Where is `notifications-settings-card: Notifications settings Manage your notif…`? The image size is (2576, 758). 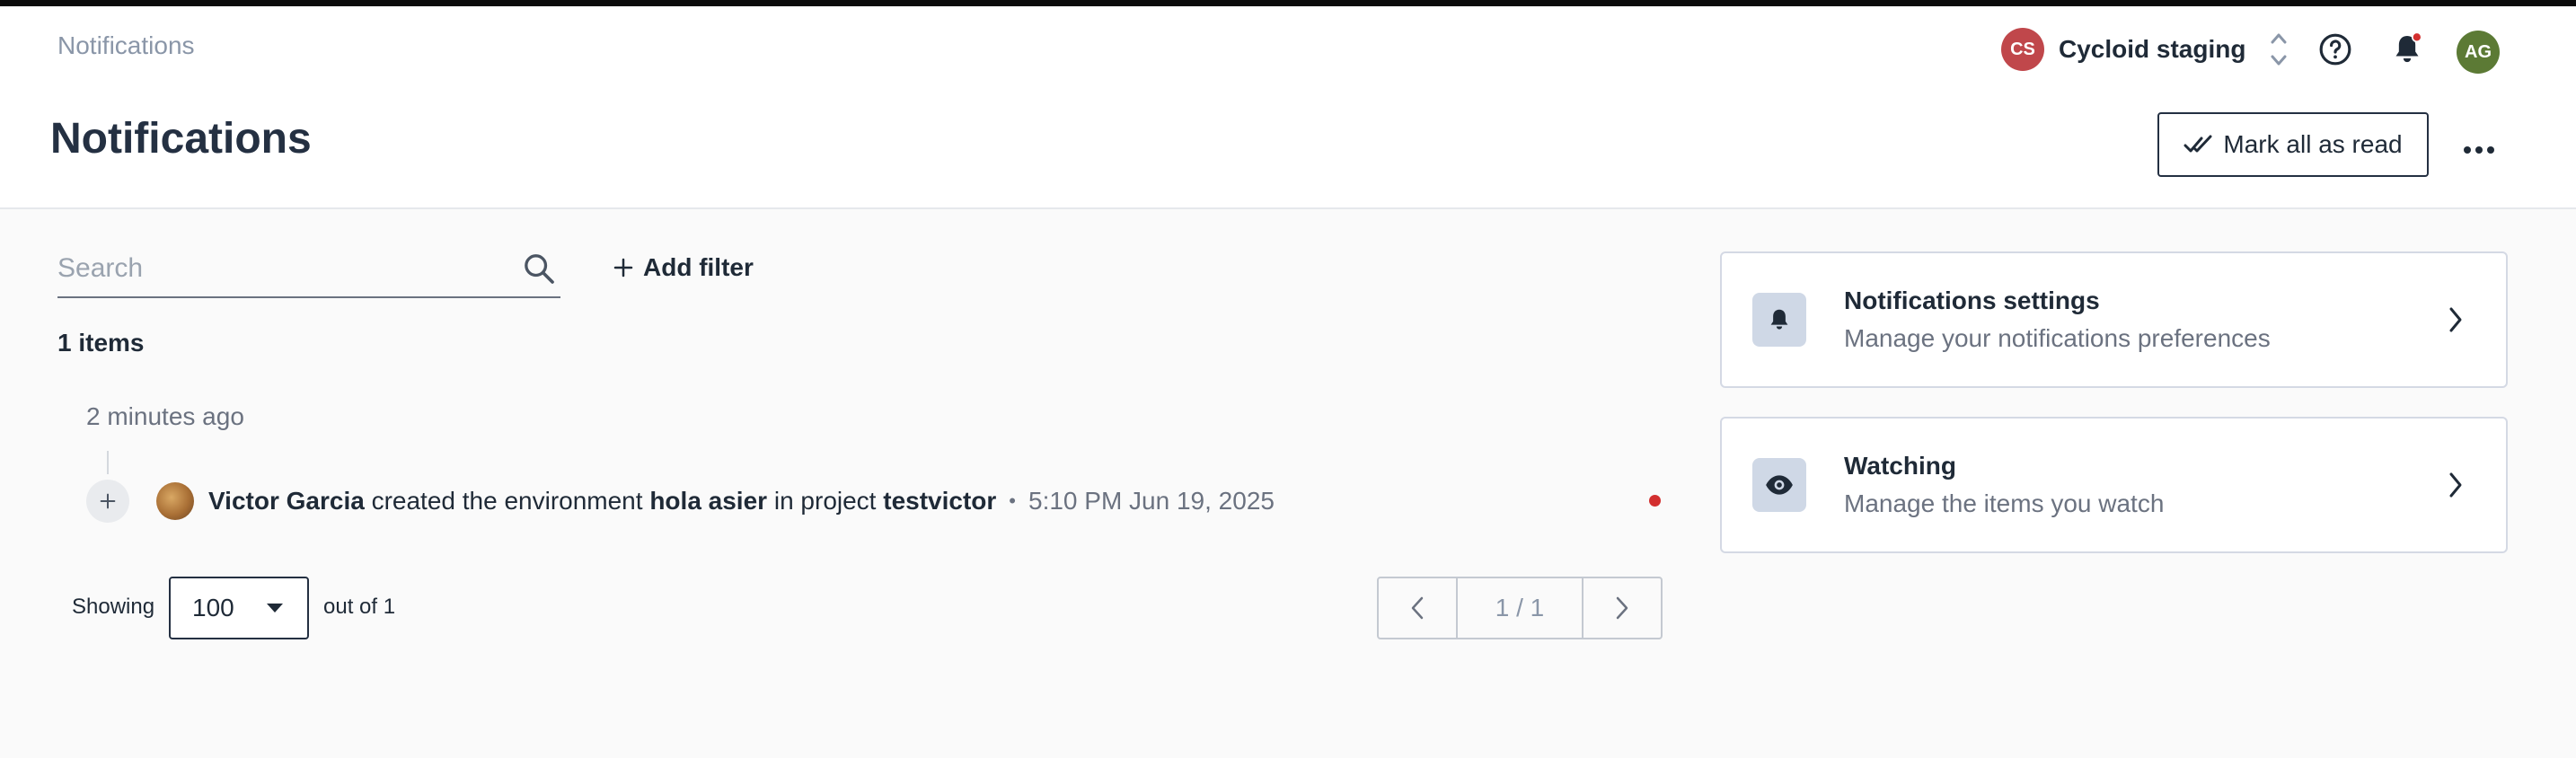 notifications-settings-card: Notifications settings Manage your notif… is located at coordinates (2114, 319).